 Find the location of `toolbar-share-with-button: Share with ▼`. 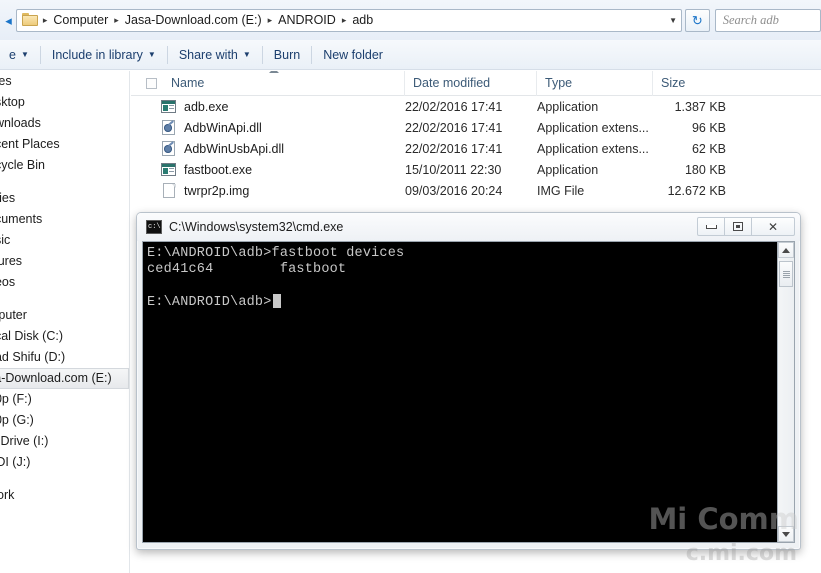

toolbar-share-with-button: Share with ▼ is located at coordinates (215, 55).